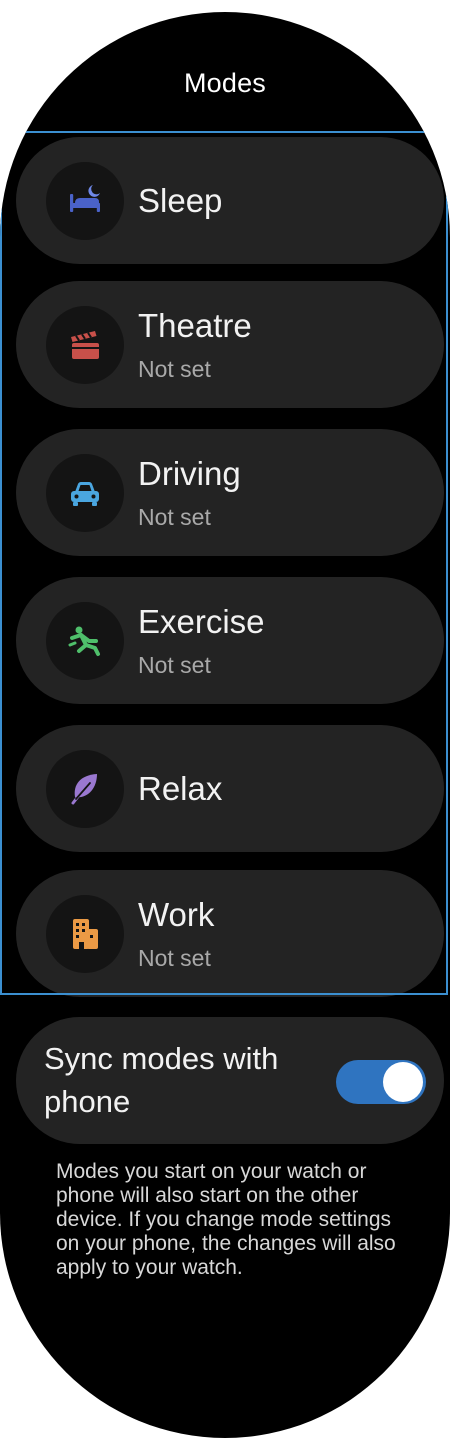  Describe the element at coordinates (195, 345) in the screenshot. I see `mode-text: Theatre Not set` at that location.